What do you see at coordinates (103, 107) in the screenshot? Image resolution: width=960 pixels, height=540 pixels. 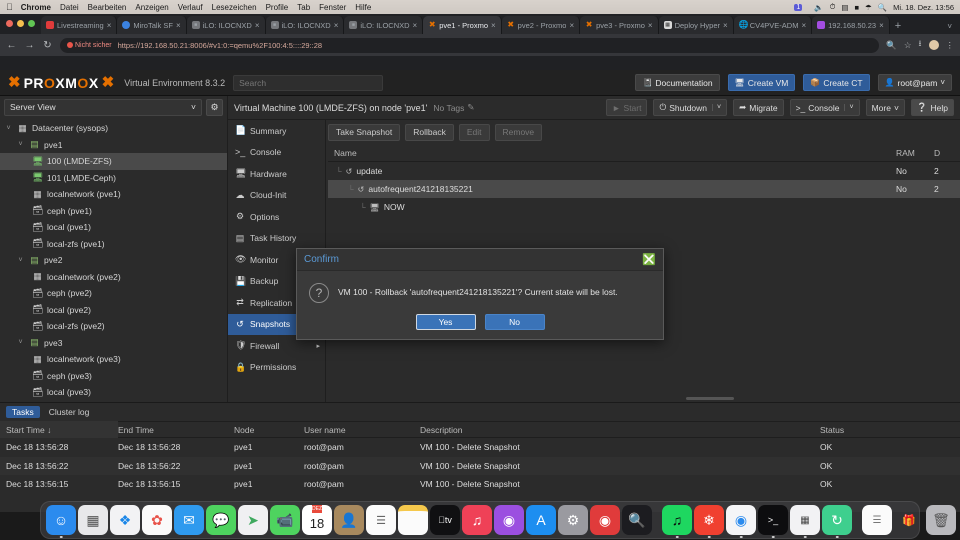 I see `server-view-select: Server View ˅` at bounding box center [103, 107].